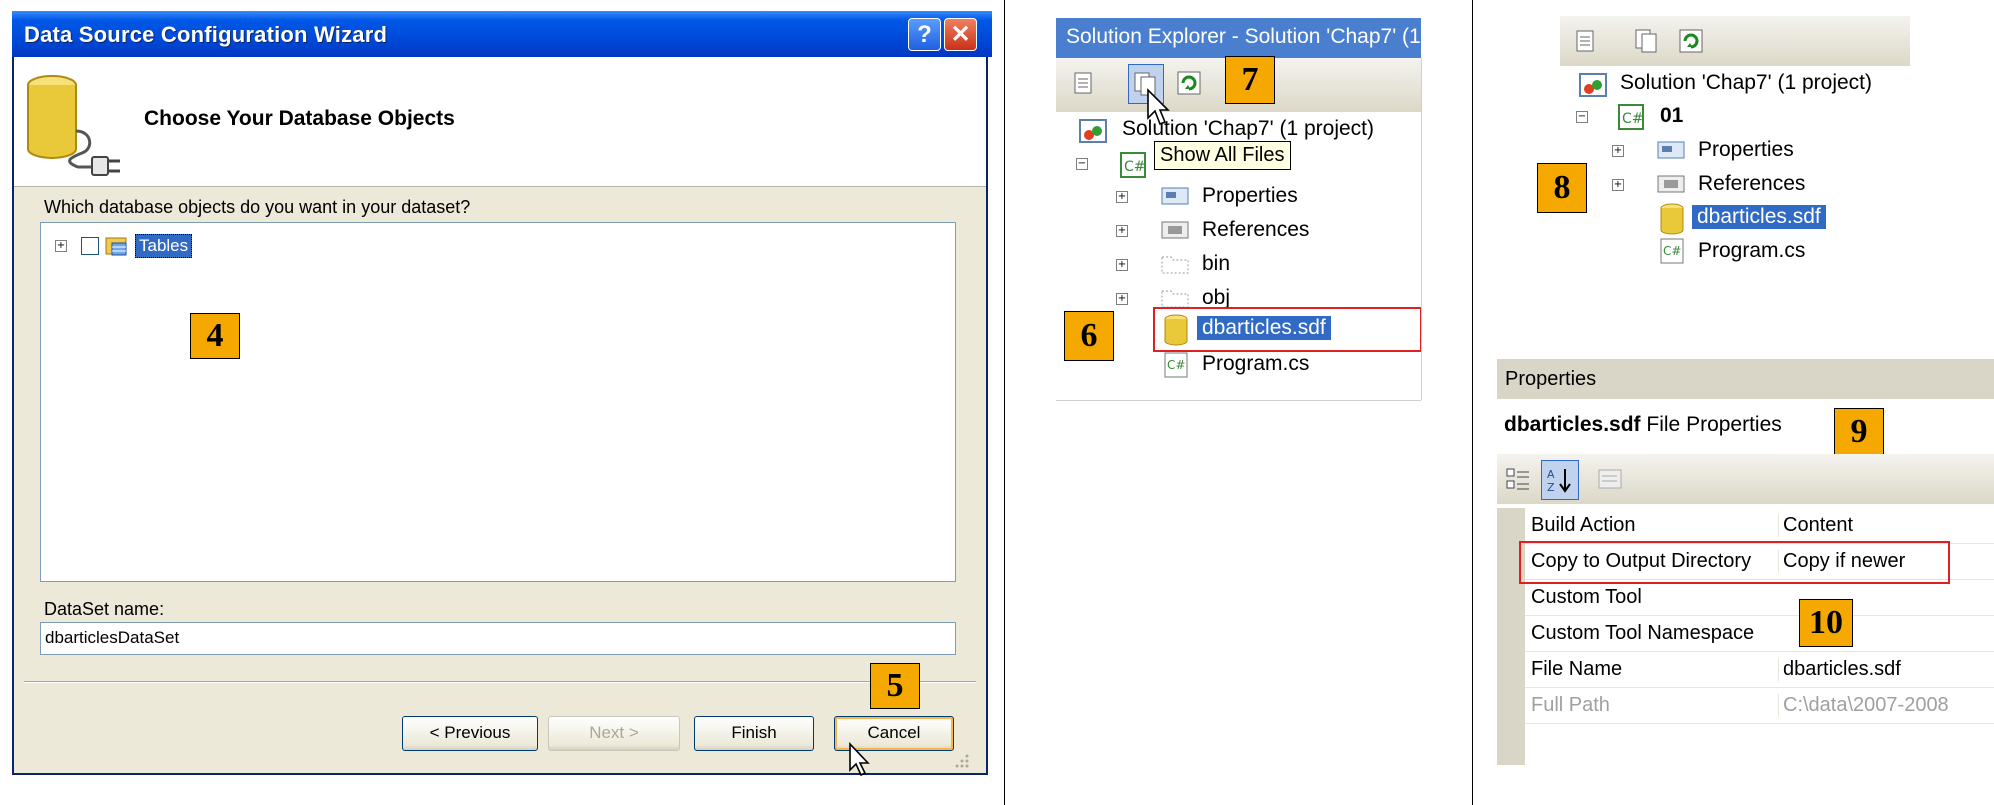  I want to click on svg-text: A, so click(1551, 474).